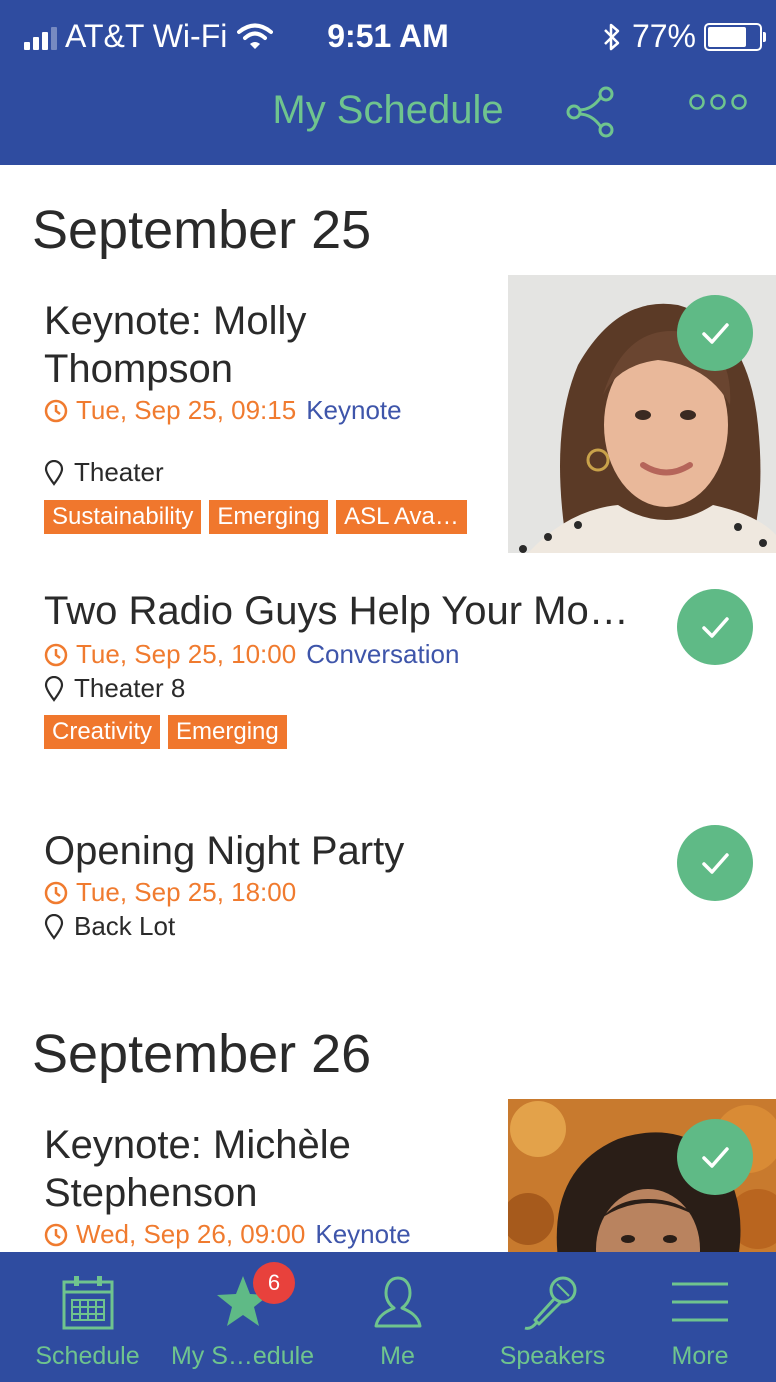 The width and height of the screenshot is (776, 1382). What do you see at coordinates (202, 230) in the screenshot?
I see `day-heading: September 25` at bounding box center [202, 230].